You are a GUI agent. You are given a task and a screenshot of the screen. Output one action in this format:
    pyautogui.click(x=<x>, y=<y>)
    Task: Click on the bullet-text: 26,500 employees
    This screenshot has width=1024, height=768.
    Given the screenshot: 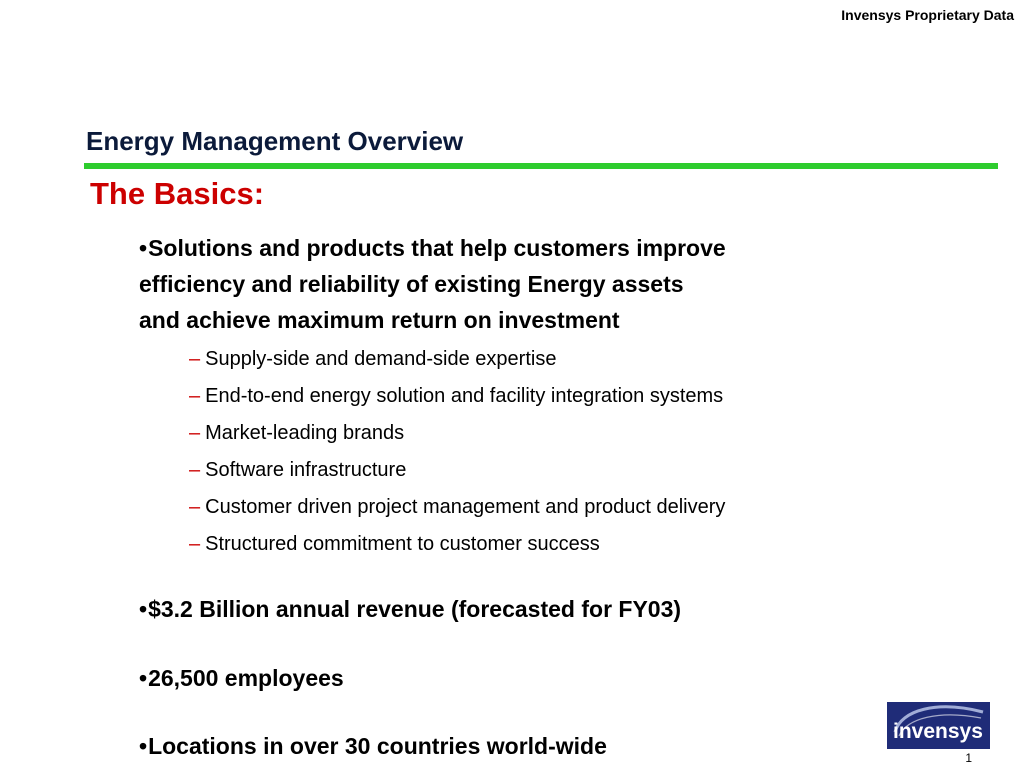 What is the action you would take?
    pyautogui.click(x=246, y=678)
    